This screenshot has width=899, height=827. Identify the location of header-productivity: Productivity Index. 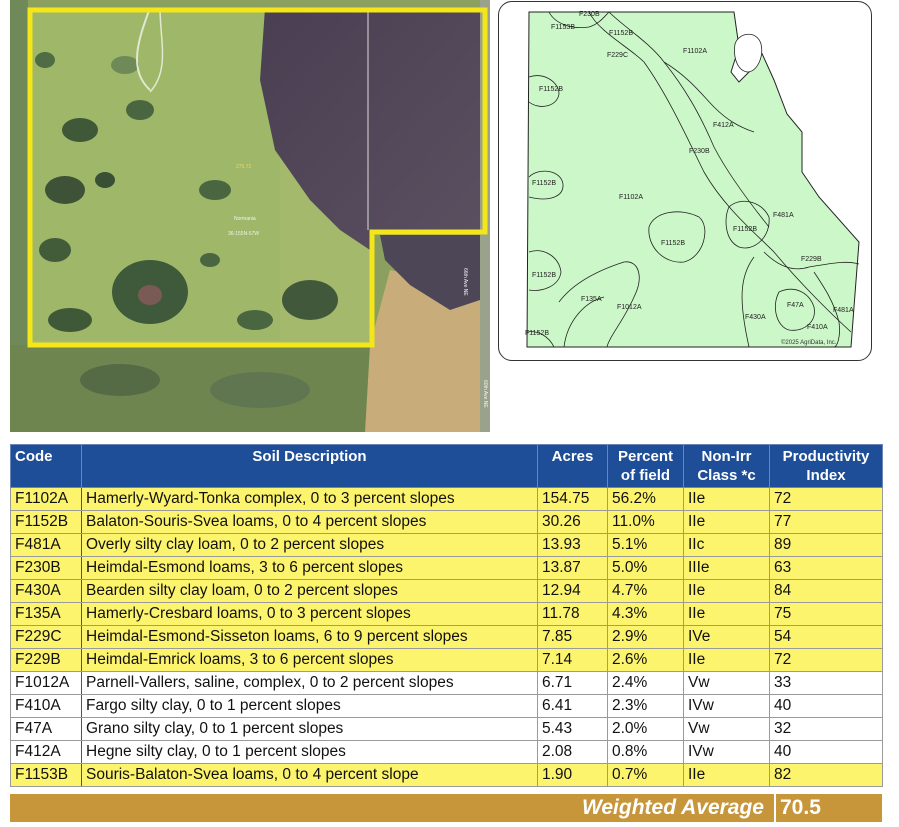
(826, 466).